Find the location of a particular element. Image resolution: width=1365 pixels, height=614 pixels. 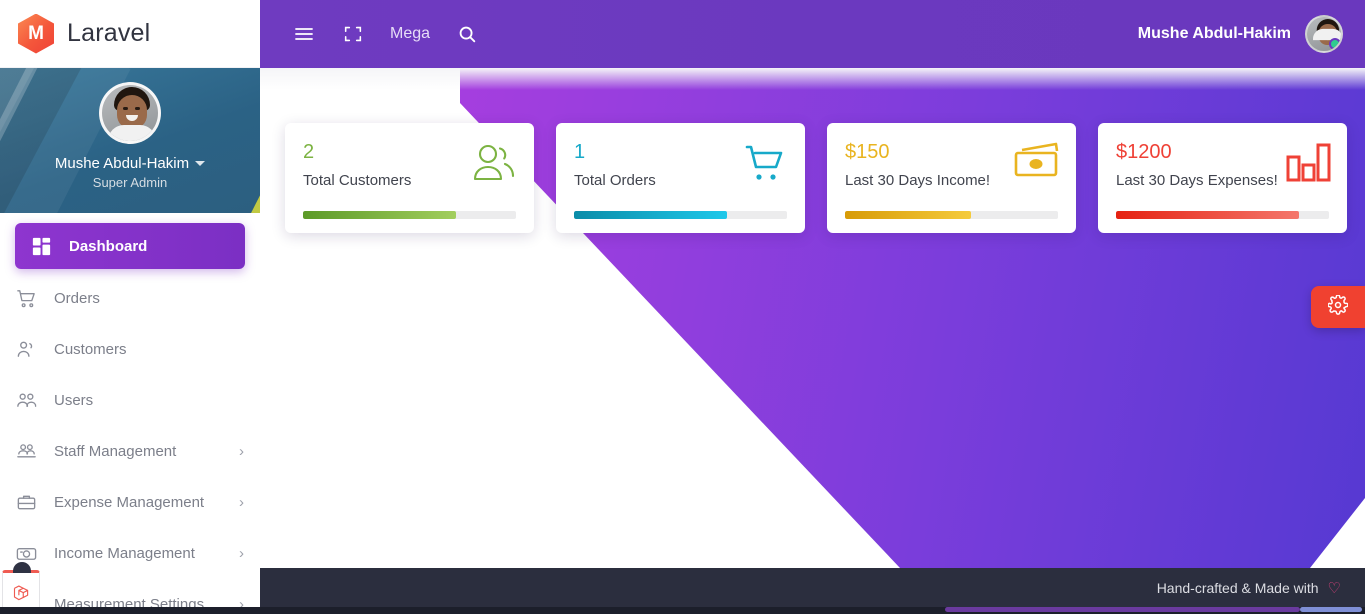

brand-header: M Laravel is located at coordinates (130, 34).